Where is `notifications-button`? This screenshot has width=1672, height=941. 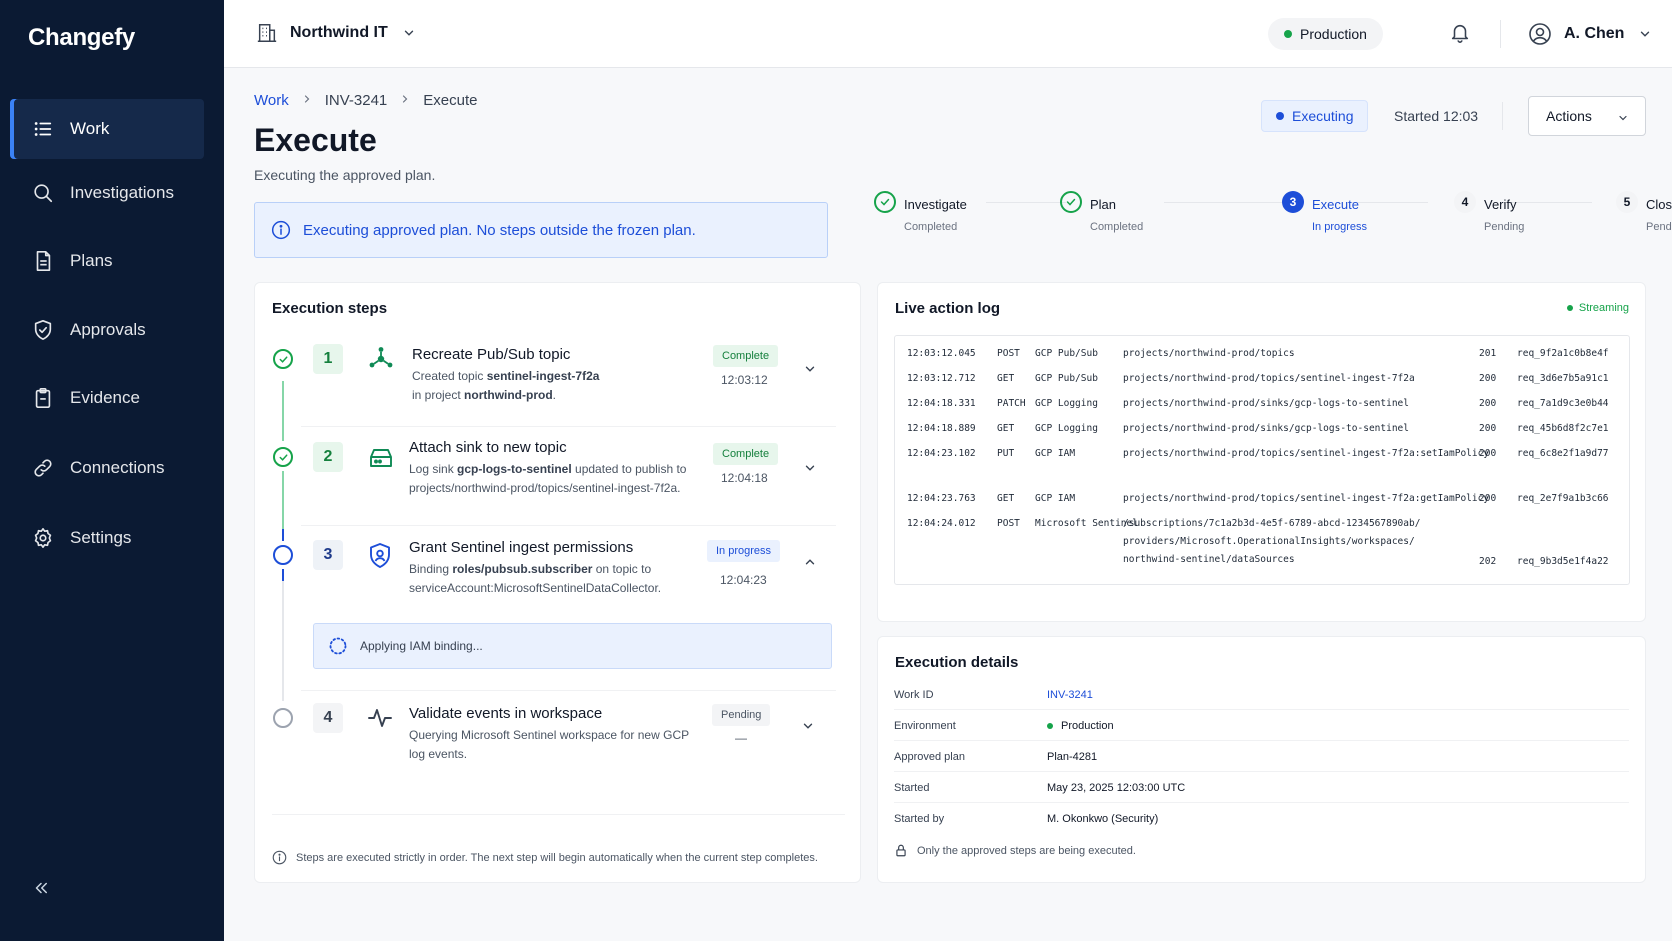 notifications-button is located at coordinates (1460, 35).